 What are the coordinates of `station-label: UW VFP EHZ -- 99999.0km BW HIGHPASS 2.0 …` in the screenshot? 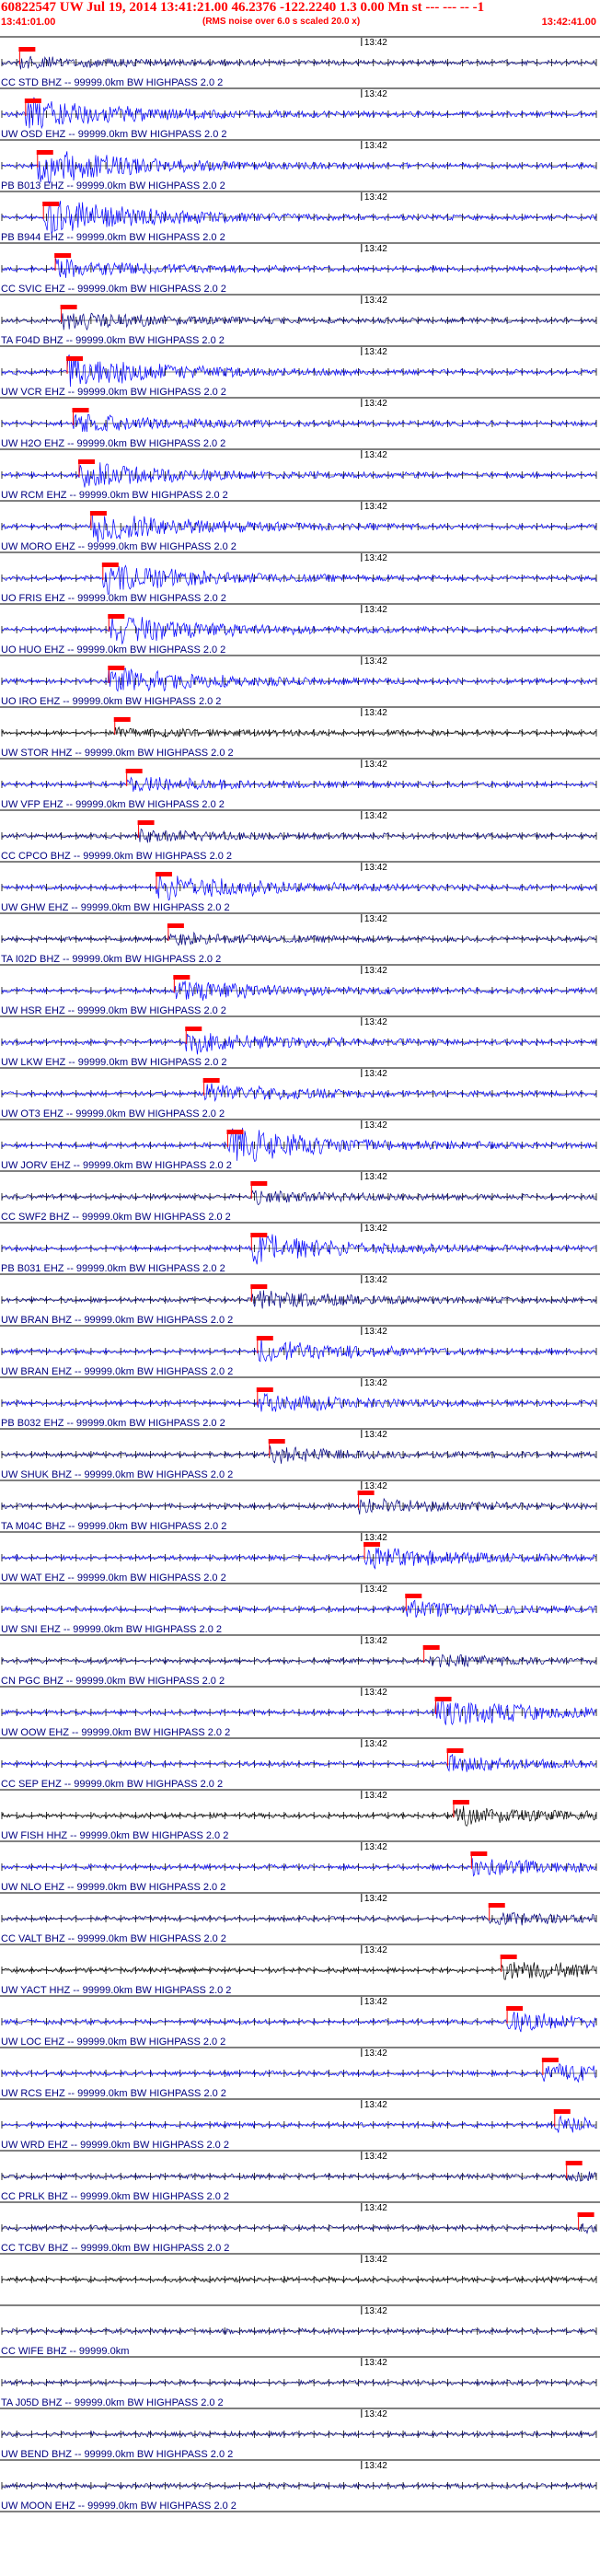 It's located at (113, 804).